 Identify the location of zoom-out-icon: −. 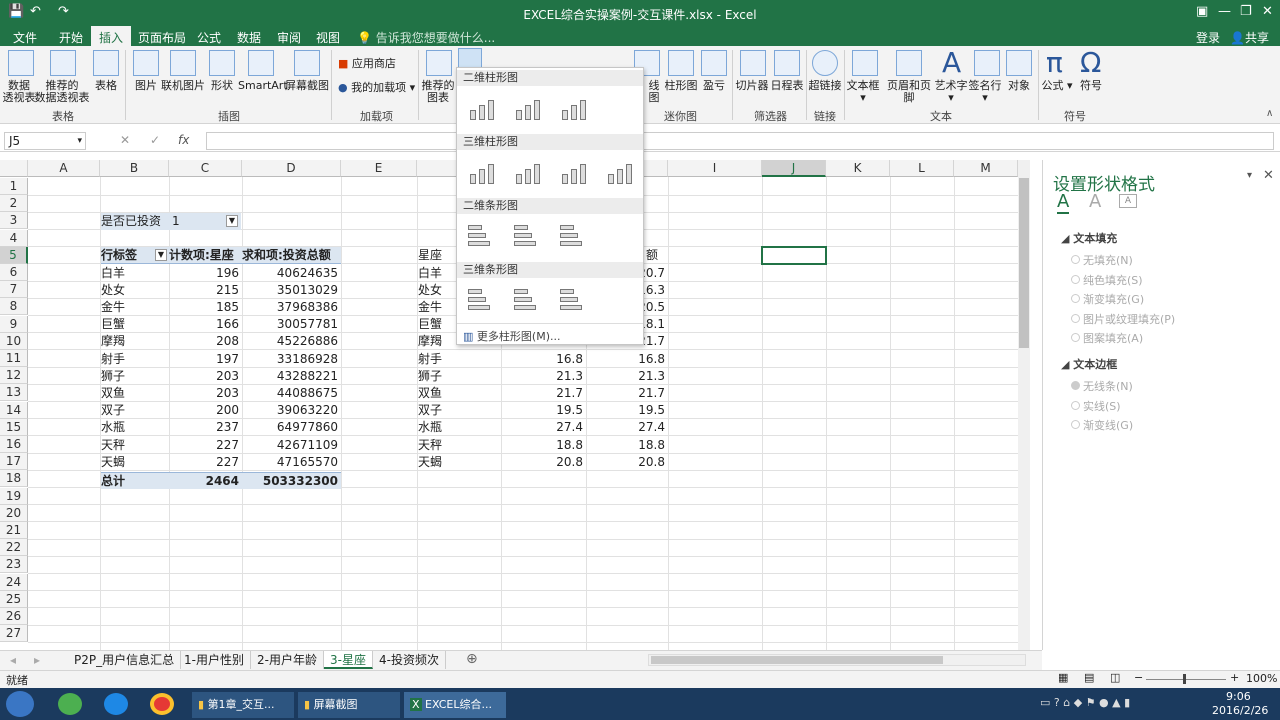
(1138, 677).